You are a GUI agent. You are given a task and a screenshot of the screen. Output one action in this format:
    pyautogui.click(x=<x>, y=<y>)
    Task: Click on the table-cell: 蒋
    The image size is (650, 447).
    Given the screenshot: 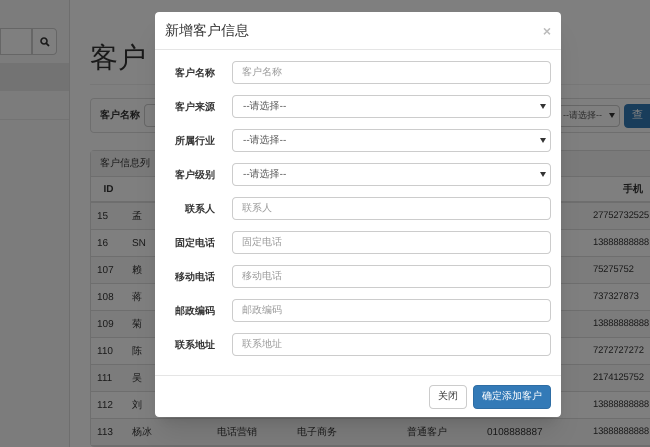 What is the action you would take?
    pyautogui.click(x=137, y=297)
    